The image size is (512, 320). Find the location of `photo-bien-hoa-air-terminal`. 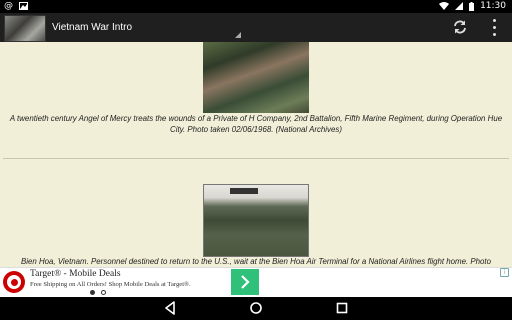

photo-bien-hoa-air-terminal is located at coordinates (256, 220).